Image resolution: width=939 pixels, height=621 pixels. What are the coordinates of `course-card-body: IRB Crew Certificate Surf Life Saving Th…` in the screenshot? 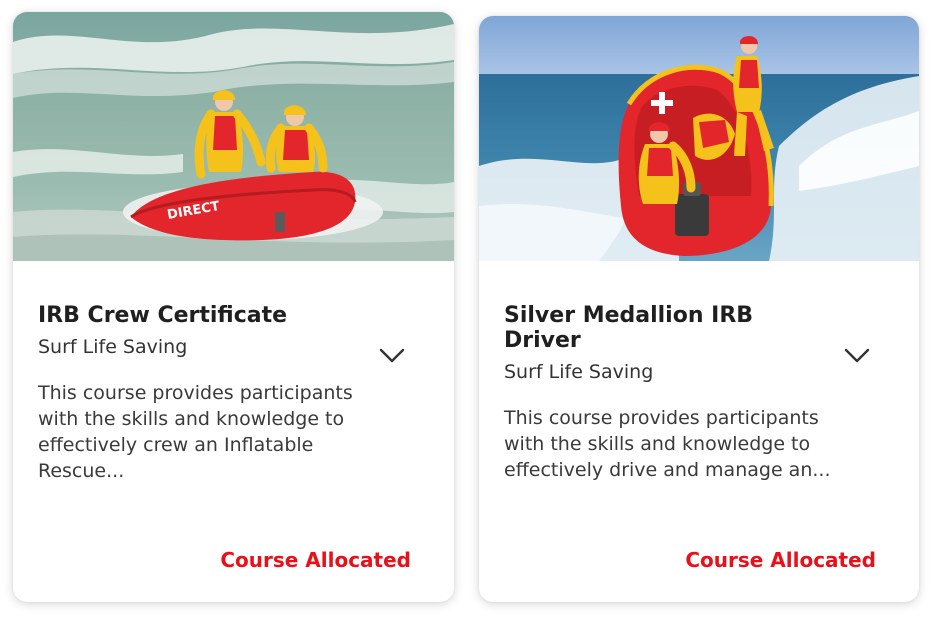 It's located at (233, 393).